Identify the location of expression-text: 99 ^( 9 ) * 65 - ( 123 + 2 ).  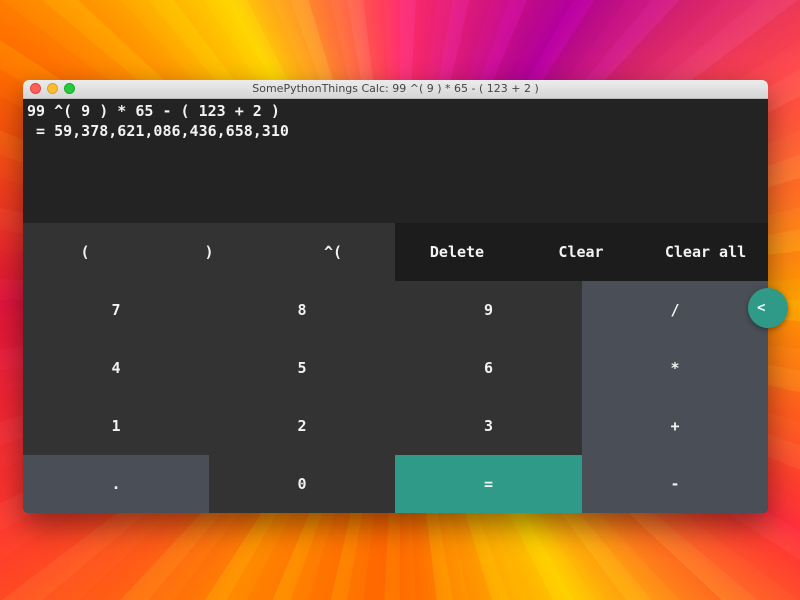
(153, 111).